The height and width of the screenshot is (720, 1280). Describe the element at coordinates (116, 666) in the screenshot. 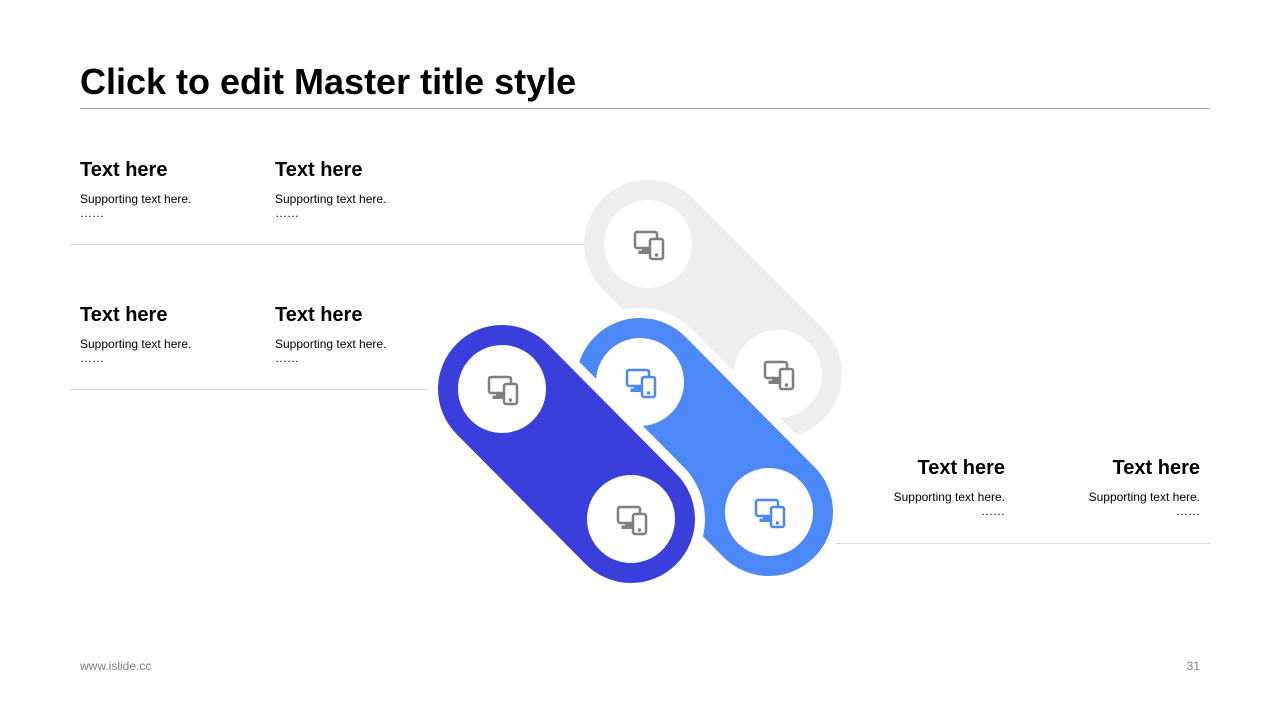

I see `footer-url: www.islide.cc` at that location.